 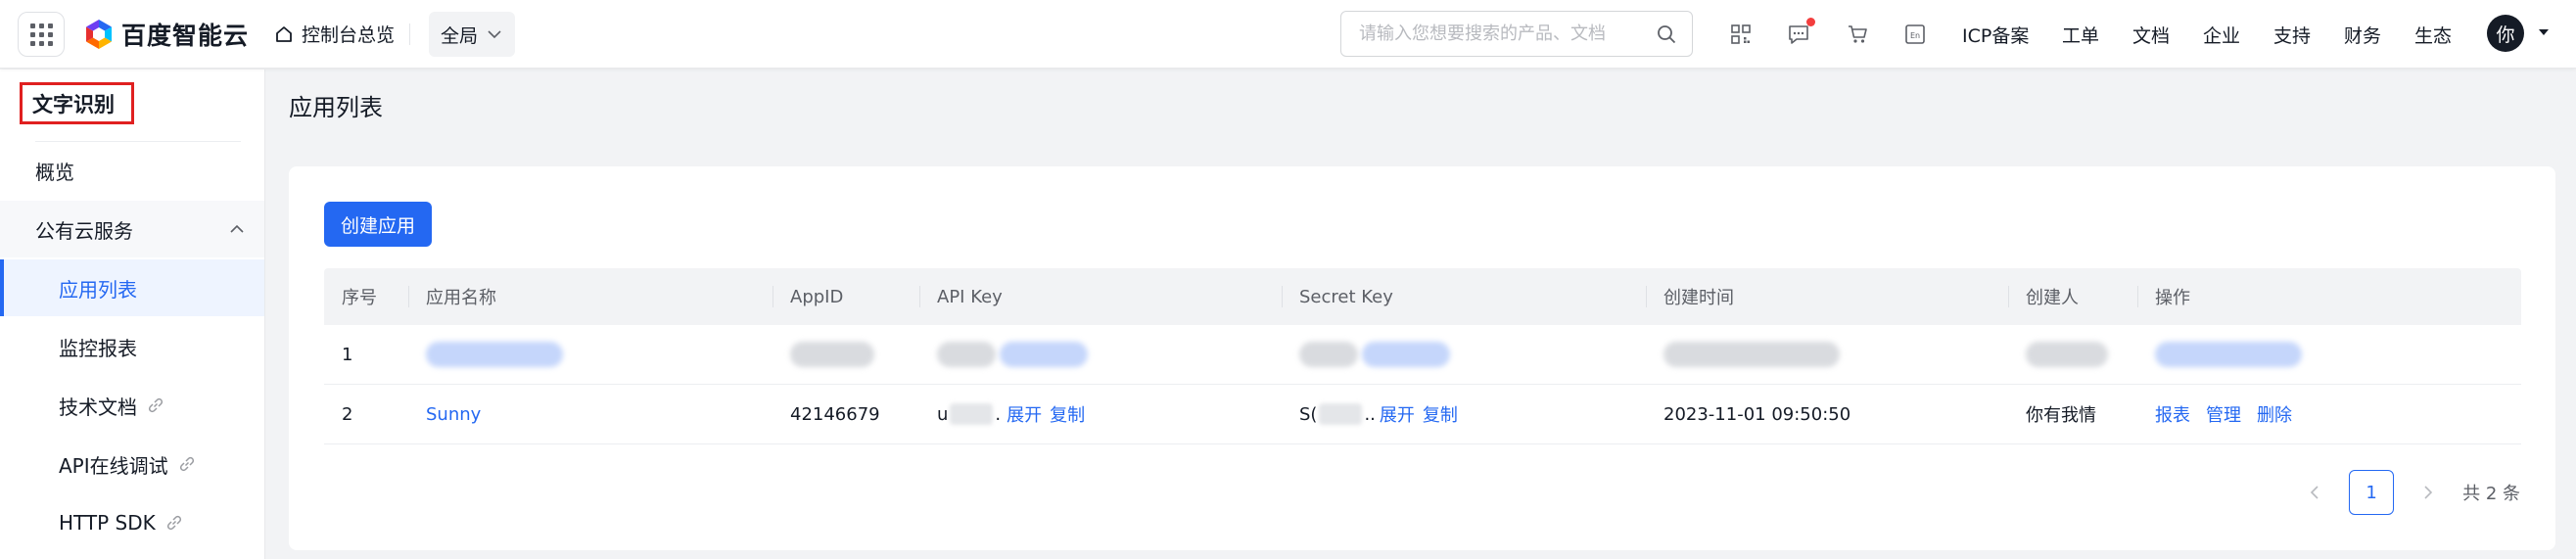 I want to click on creator-value: 你有我情, so click(x=2061, y=415).